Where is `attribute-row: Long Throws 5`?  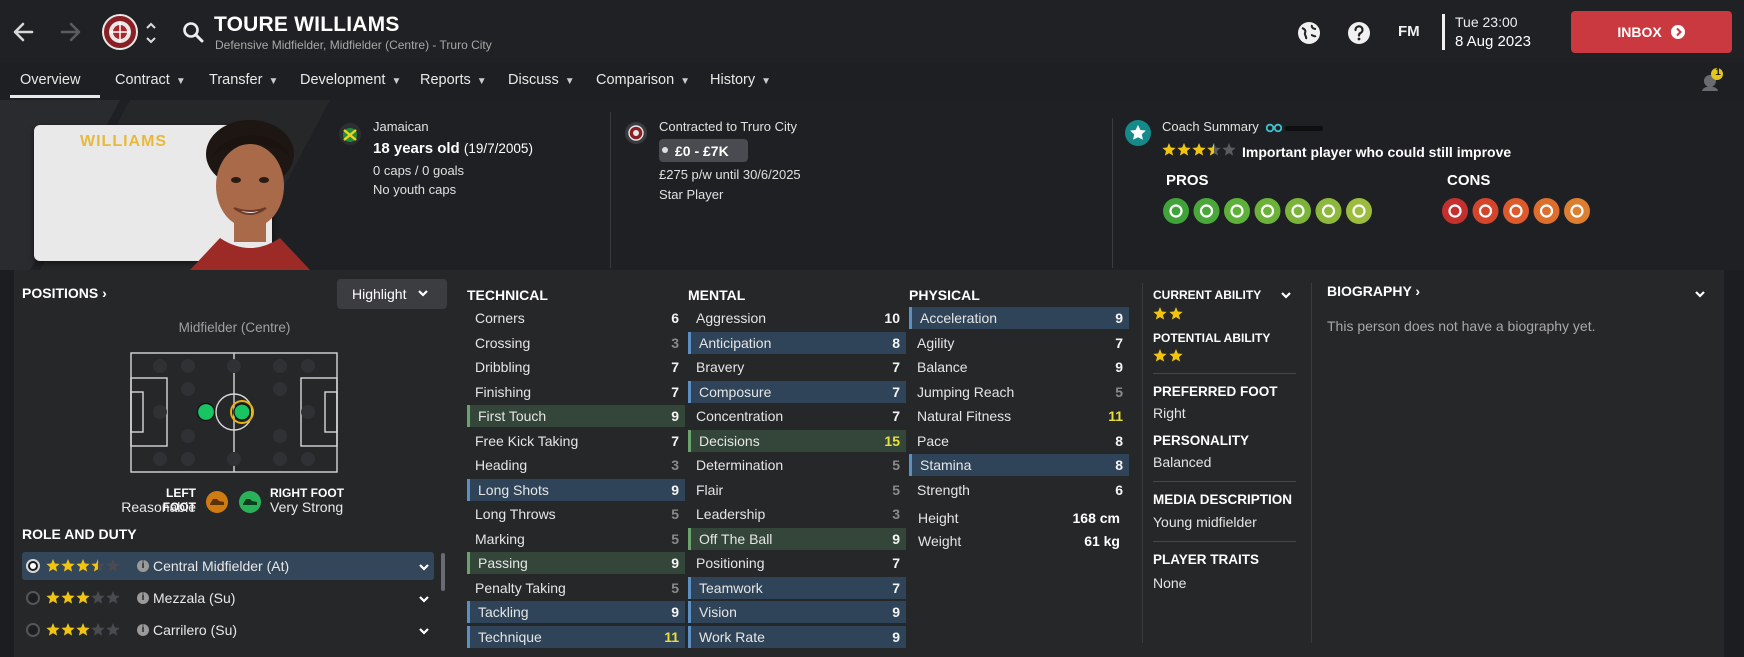 attribute-row: Long Throws 5 is located at coordinates (576, 514).